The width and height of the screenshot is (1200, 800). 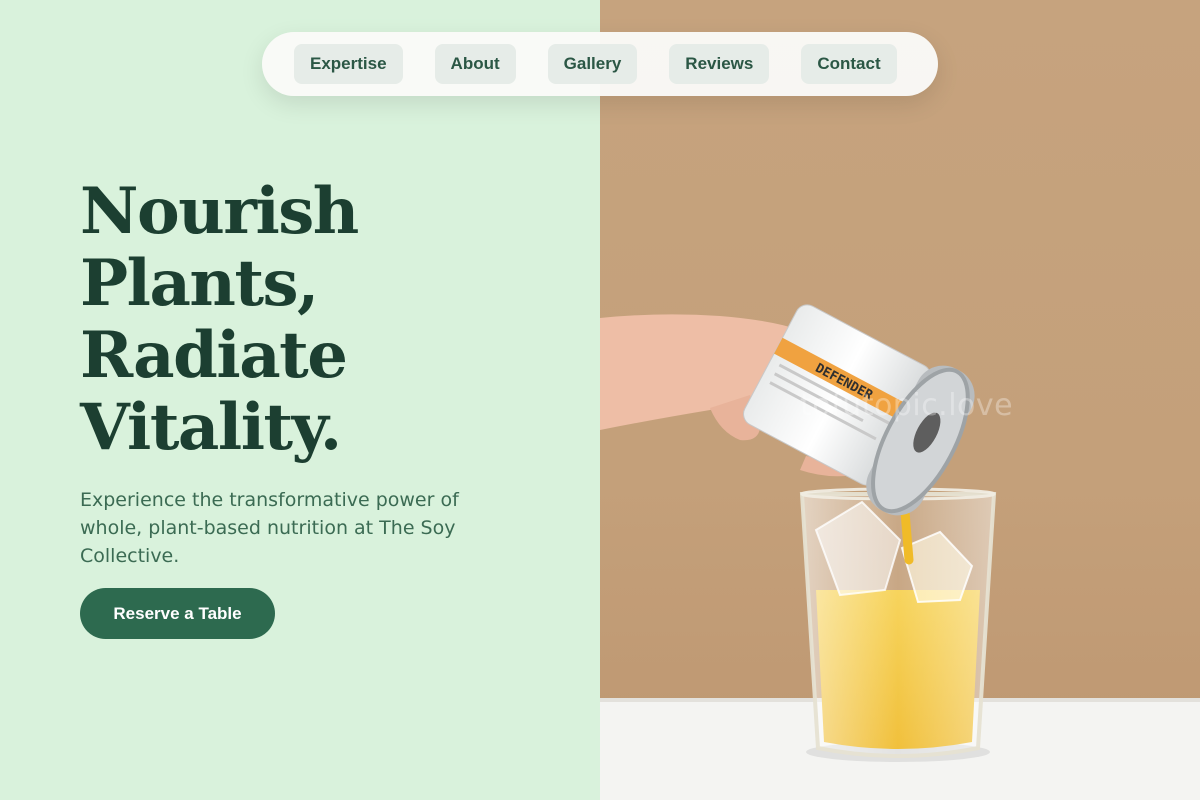 I want to click on top-nav: Expertise About Gallery Reviews Contact, so click(x=600, y=64).